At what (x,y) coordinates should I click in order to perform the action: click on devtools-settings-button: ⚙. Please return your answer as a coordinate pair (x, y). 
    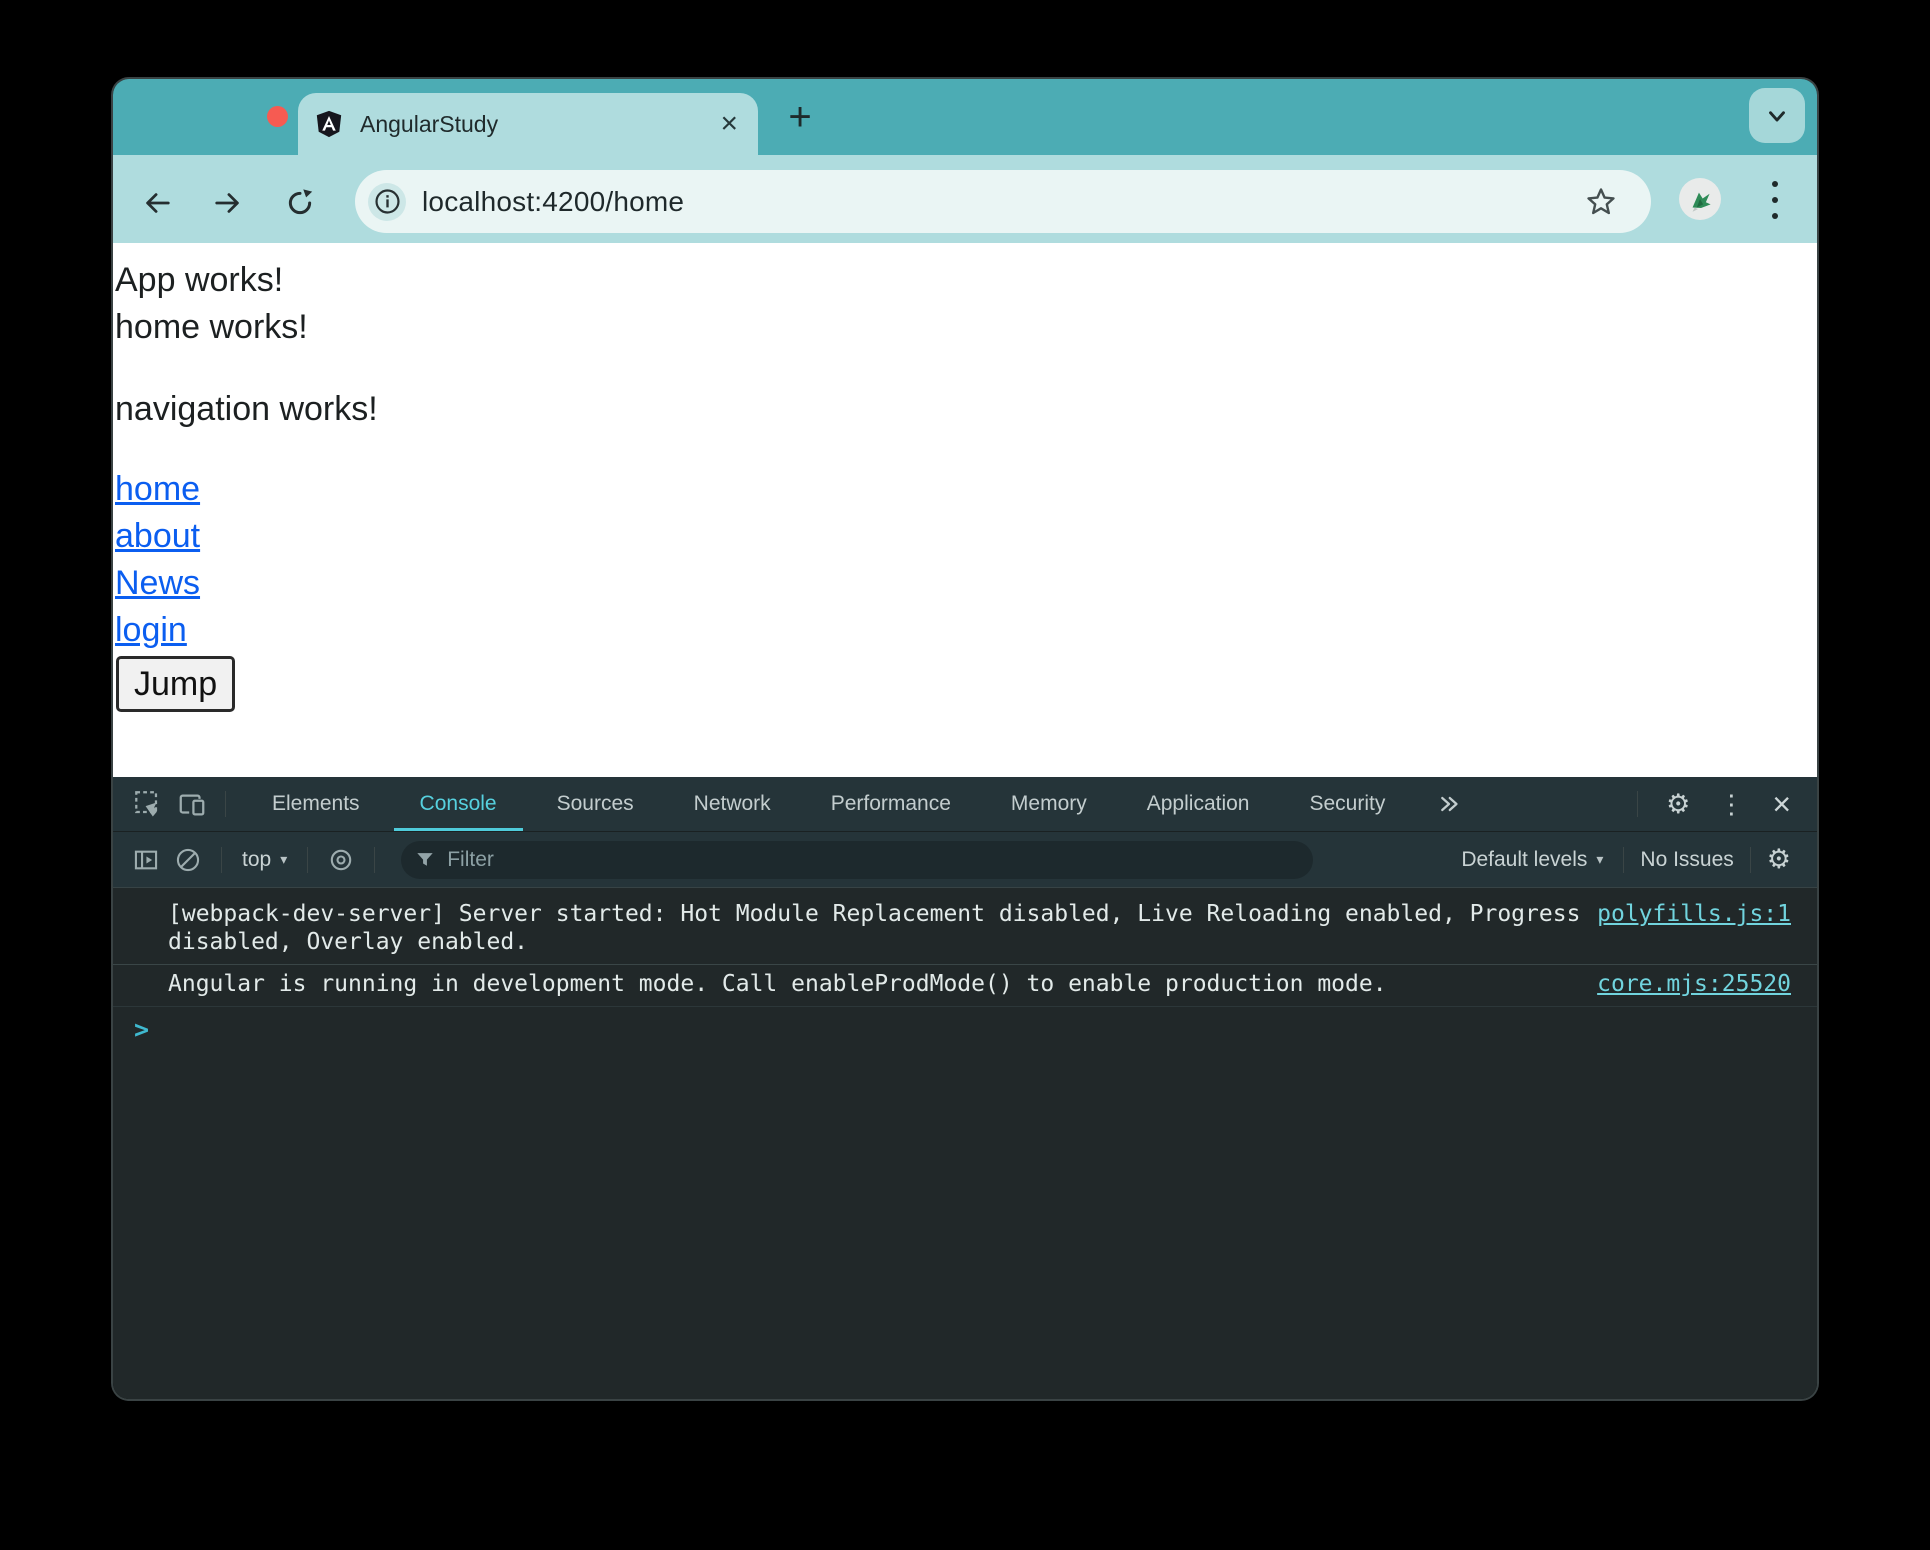
    Looking at the image, I should click on (1678, 804).